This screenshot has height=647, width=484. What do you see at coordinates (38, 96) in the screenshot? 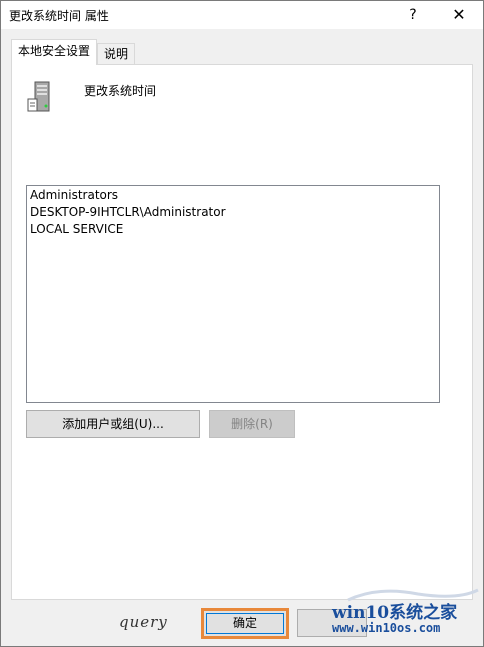
I see `server-policy-icon` at bounding box center [38, 96].